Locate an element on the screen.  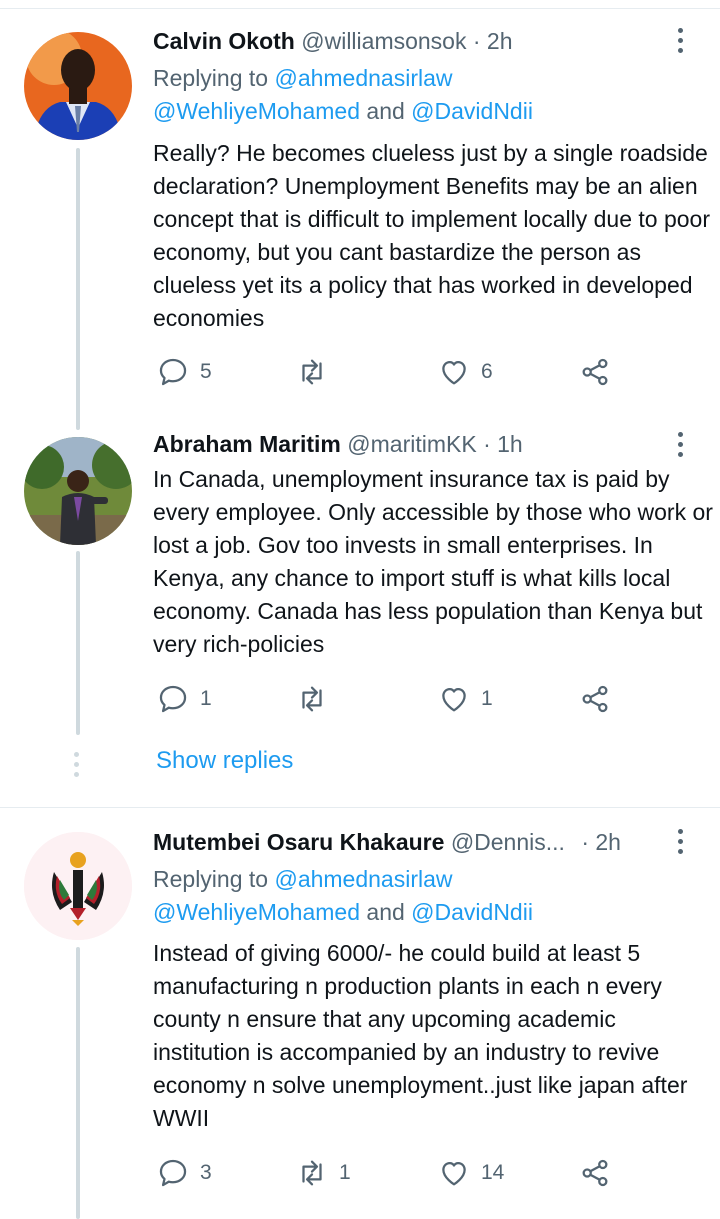
reply-count: 5 is located at coordinates (206, 371).